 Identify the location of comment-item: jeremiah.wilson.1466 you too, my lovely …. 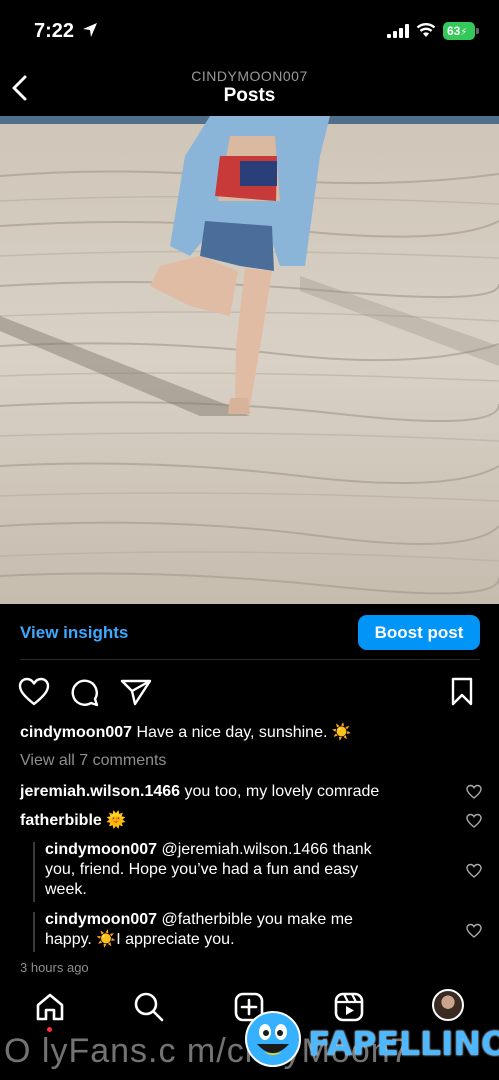
(199, 792).